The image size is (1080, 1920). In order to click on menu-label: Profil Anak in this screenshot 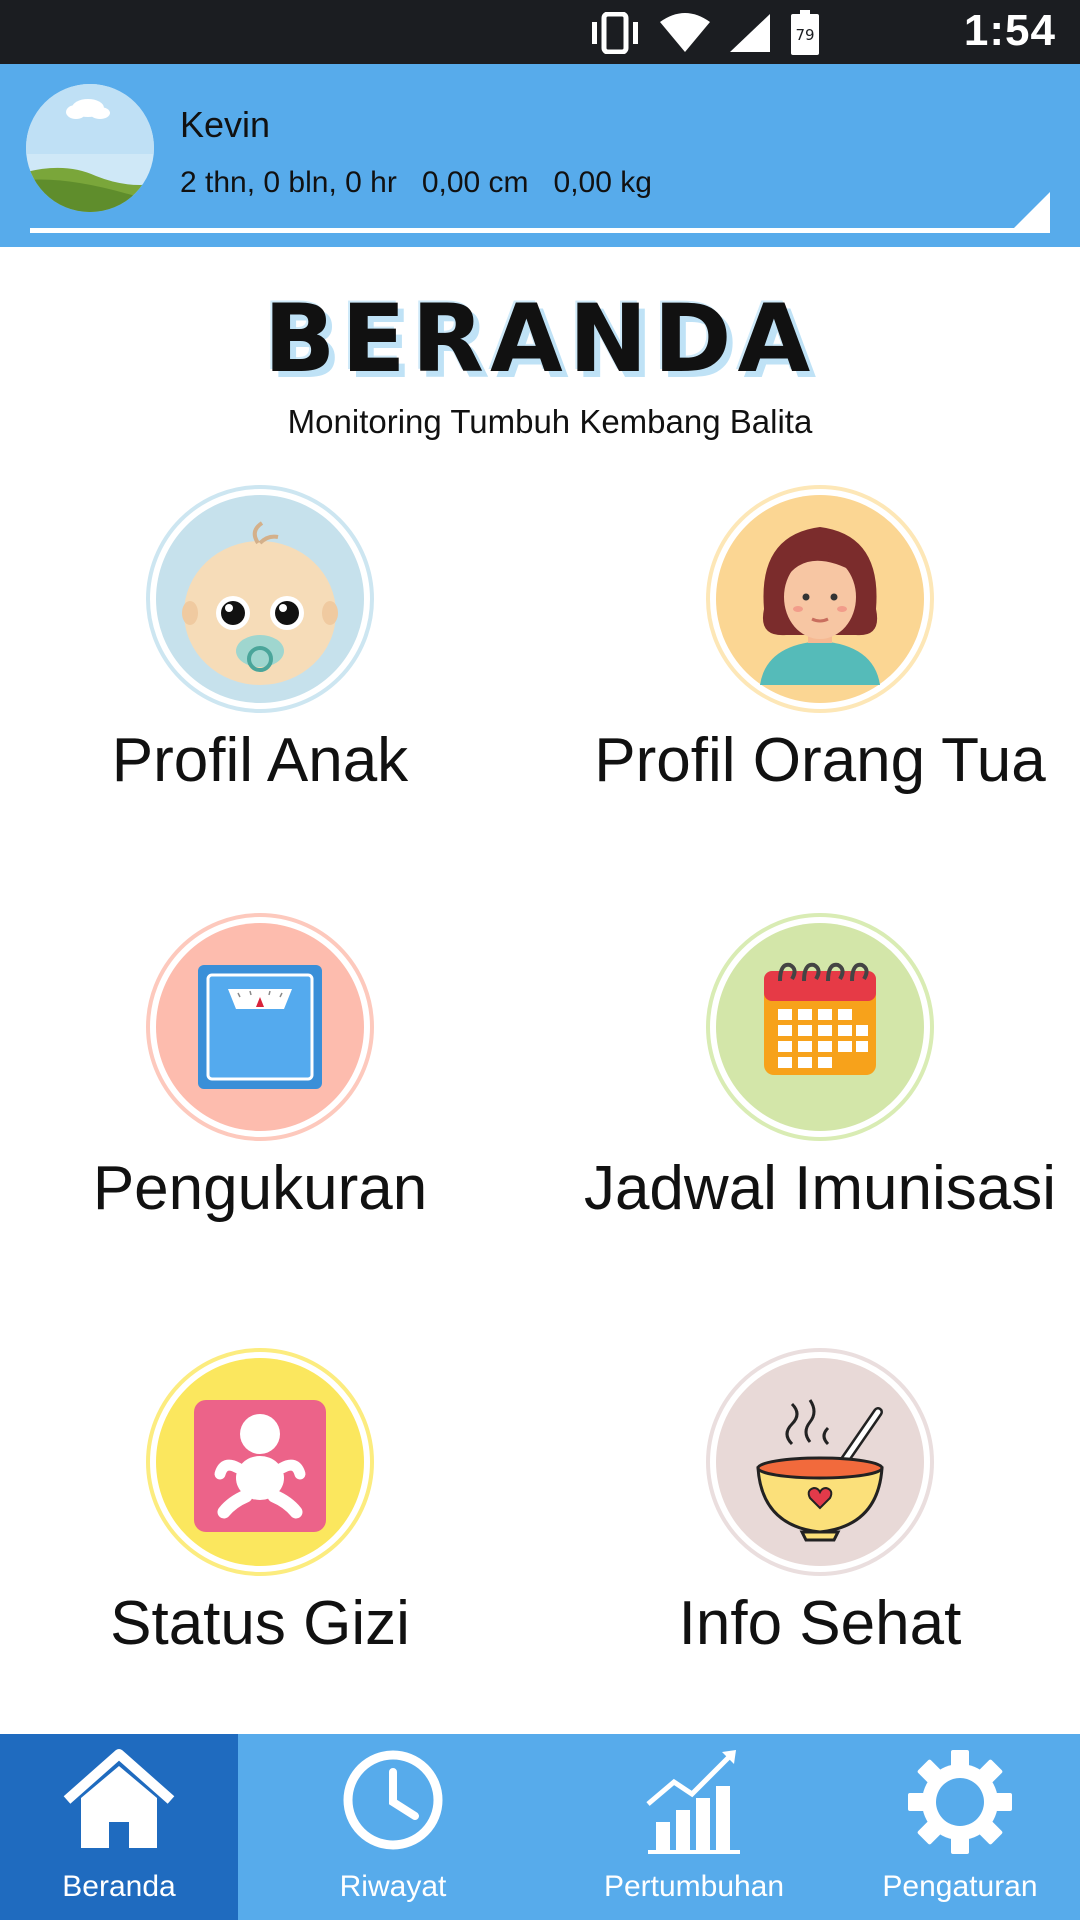, I will do `click(260, 760)`.